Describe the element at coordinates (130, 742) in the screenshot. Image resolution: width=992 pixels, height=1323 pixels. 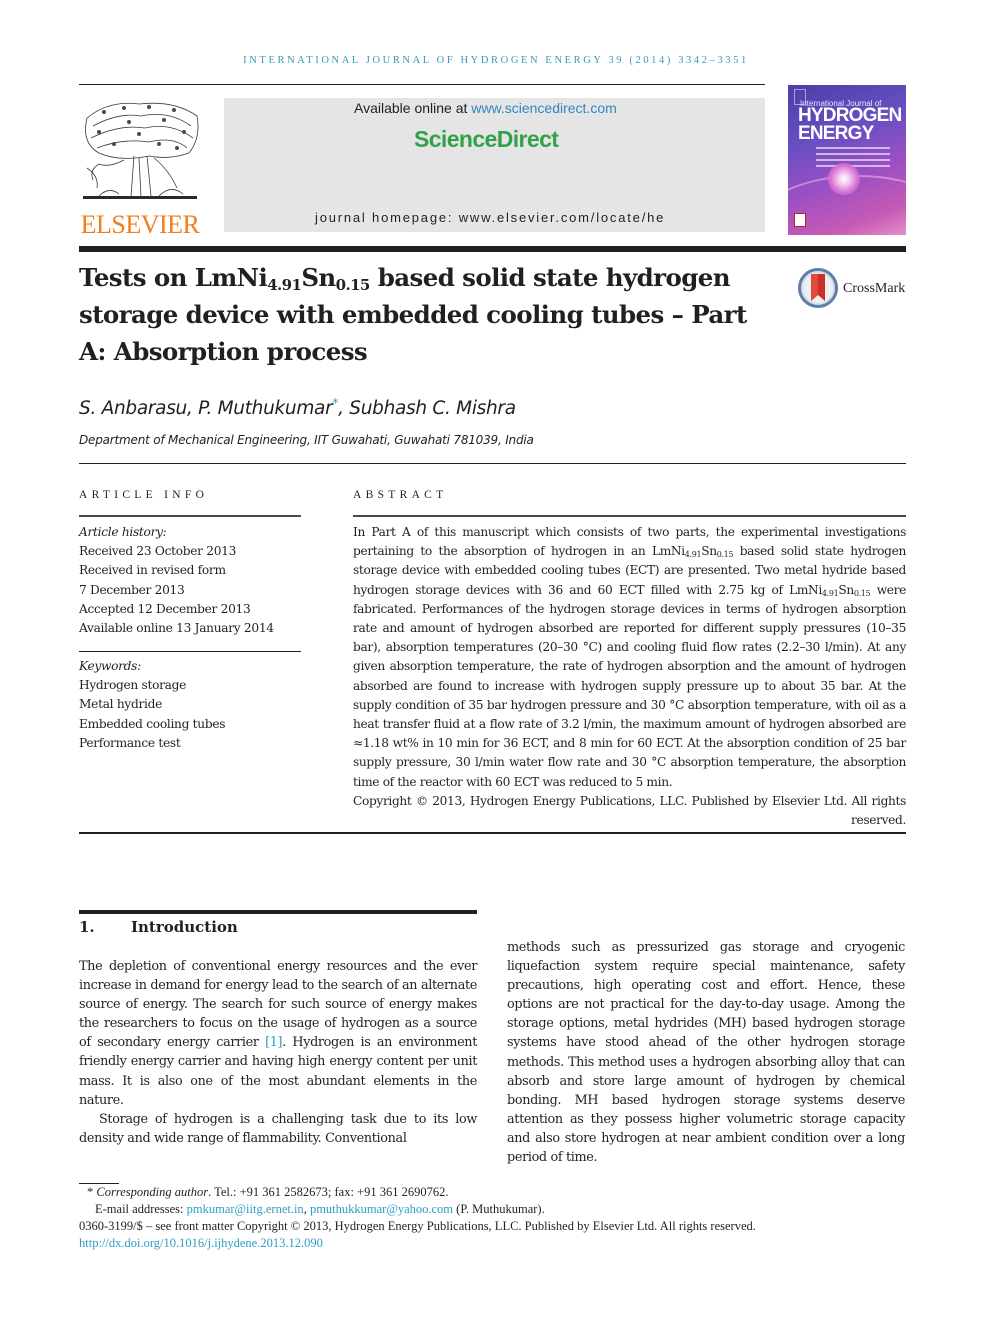
I see `keyword-item: Performance test` at that location.